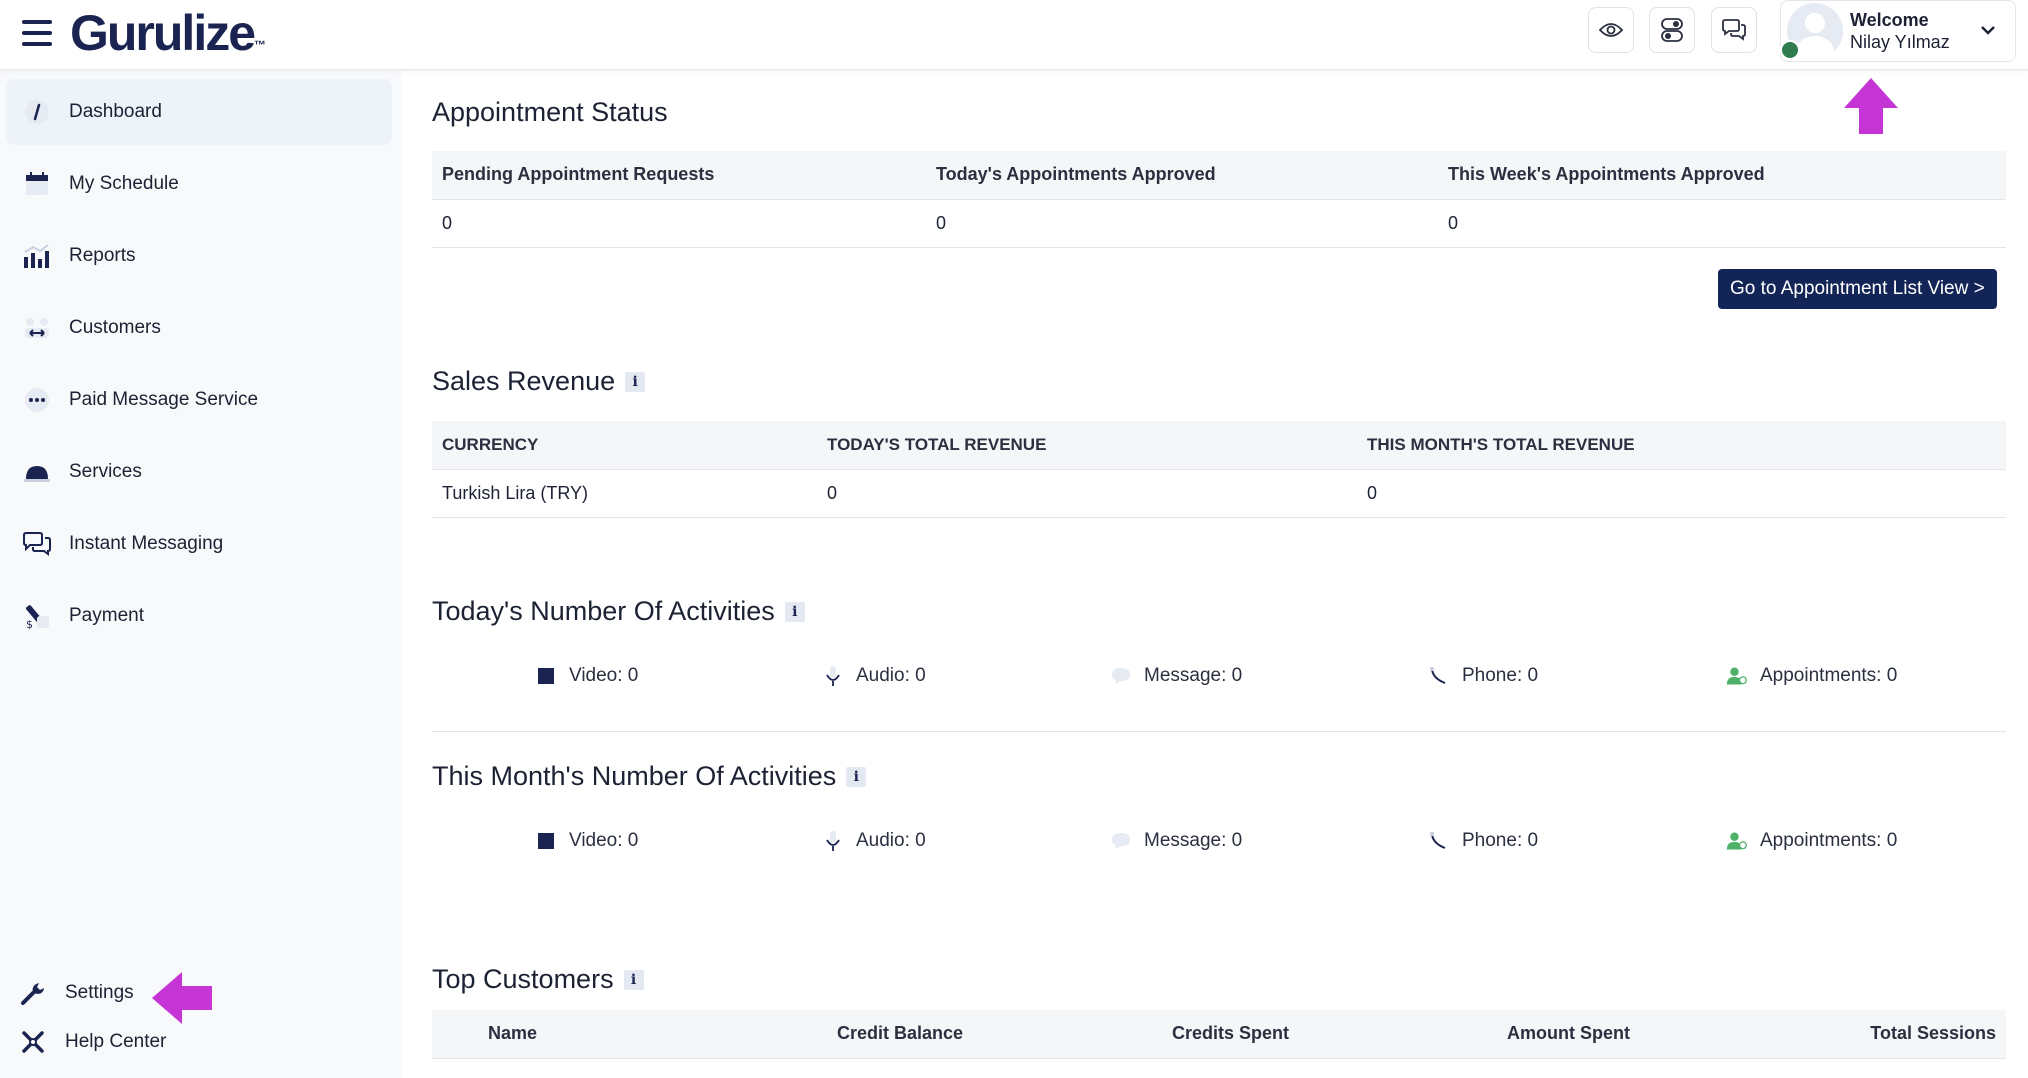  What do you see at coordinates (1329, 1034) in the screenshot?
I see `column-header: Credits Spent` at bounding box center [1329, 1034].